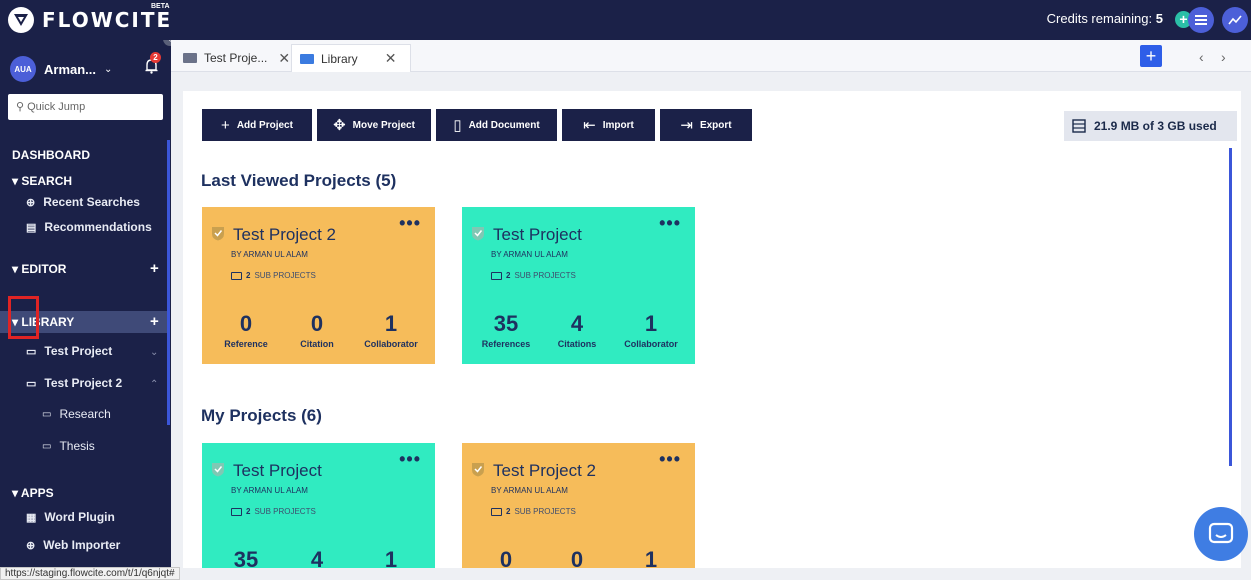 This screenshot has width=1251, height=580. I want to click on sidebar-item-thesis: ▭ Thesis, so click(68, 446).